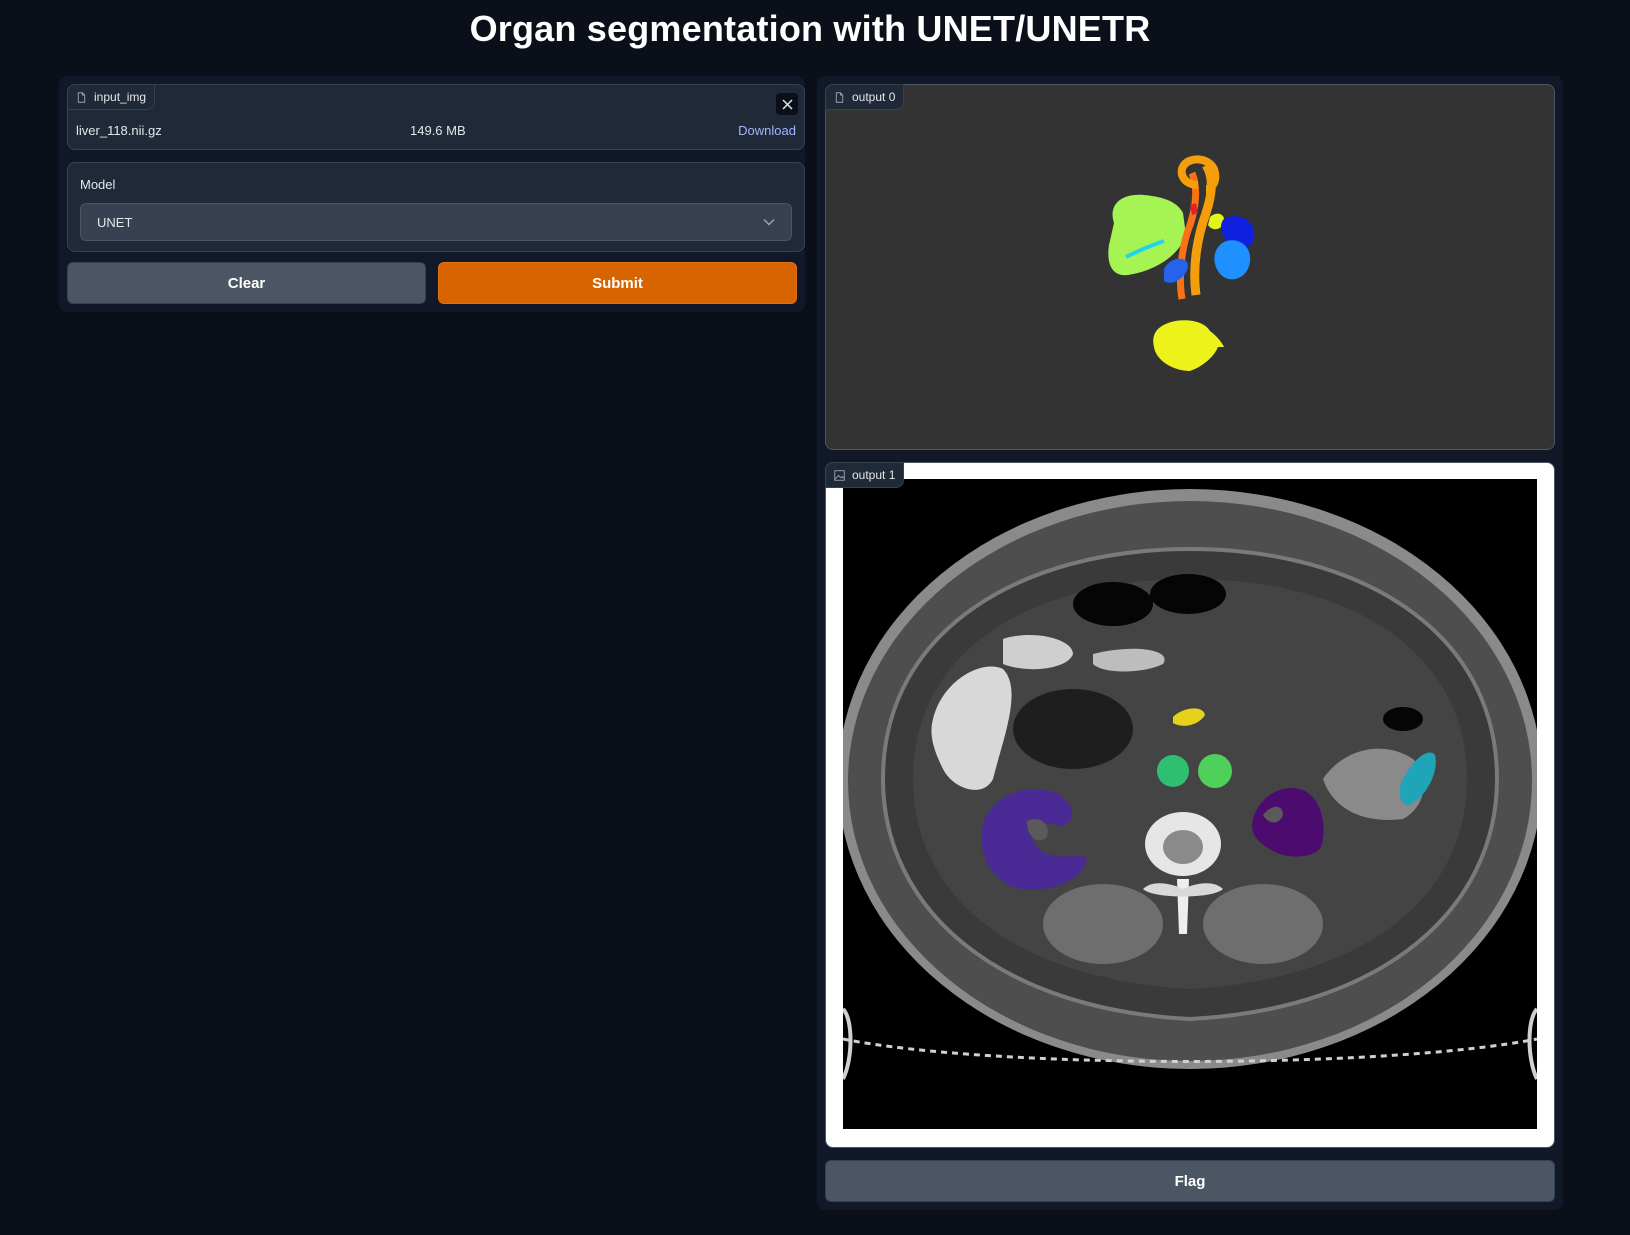 This screenshot has width=1630, height=1235. I want to click on input-img-label-text: input_img, so click(120, 97).